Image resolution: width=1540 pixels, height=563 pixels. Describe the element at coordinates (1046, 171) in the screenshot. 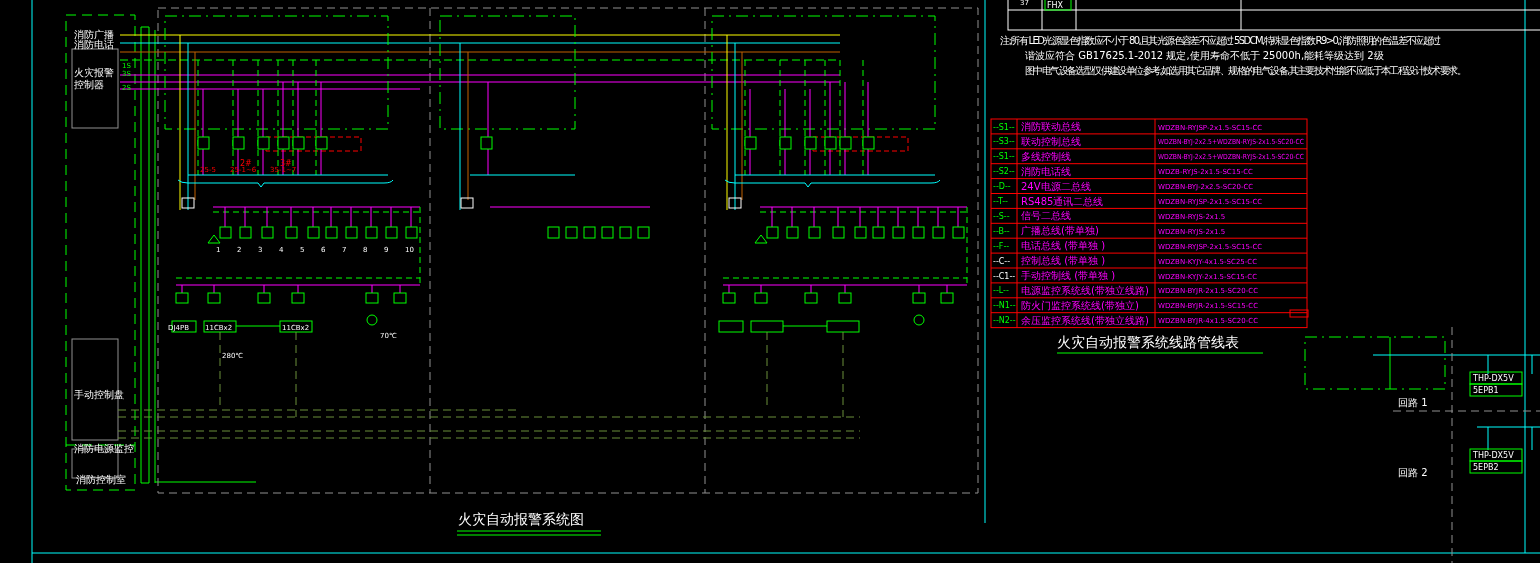

I see `line-description: 消防电话线` at that location.